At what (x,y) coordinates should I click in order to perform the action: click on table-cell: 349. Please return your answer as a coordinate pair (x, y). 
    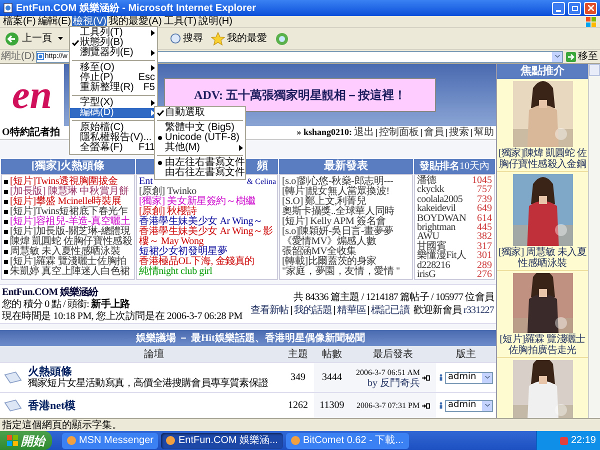
    Looking at the image, I should click on (298, 377).